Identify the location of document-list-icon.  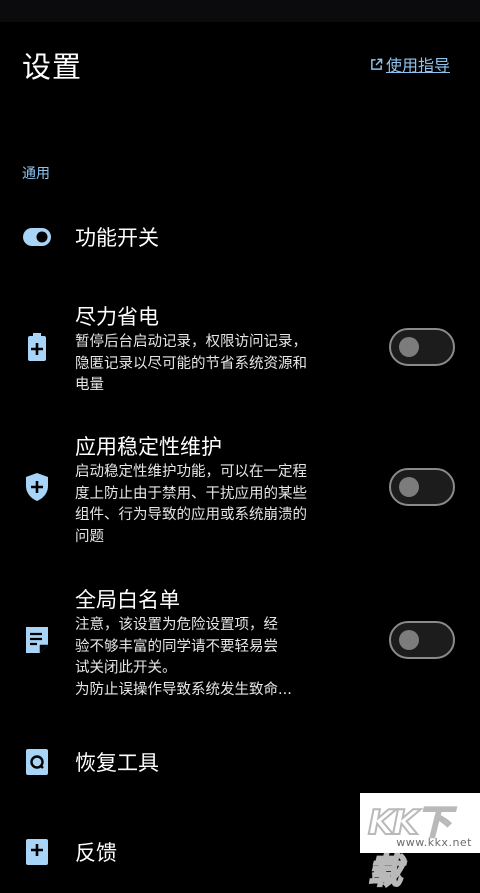
(37, 640).